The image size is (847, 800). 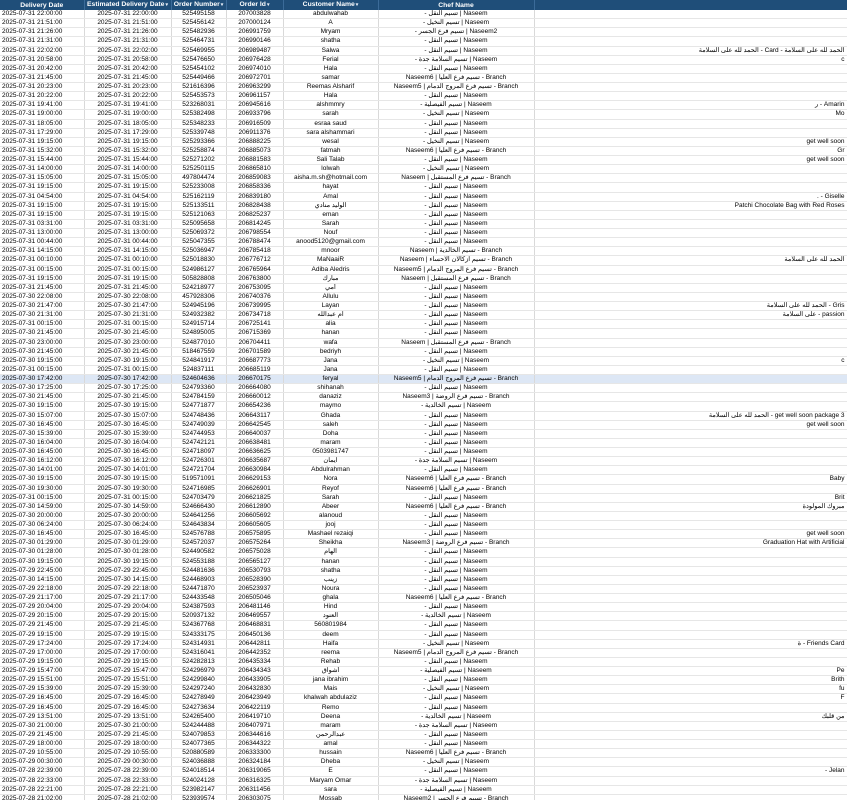 I want to click on estimated-delivery-date-cell: 2025-07-31 03:31:00, so click(x=128, y=224).